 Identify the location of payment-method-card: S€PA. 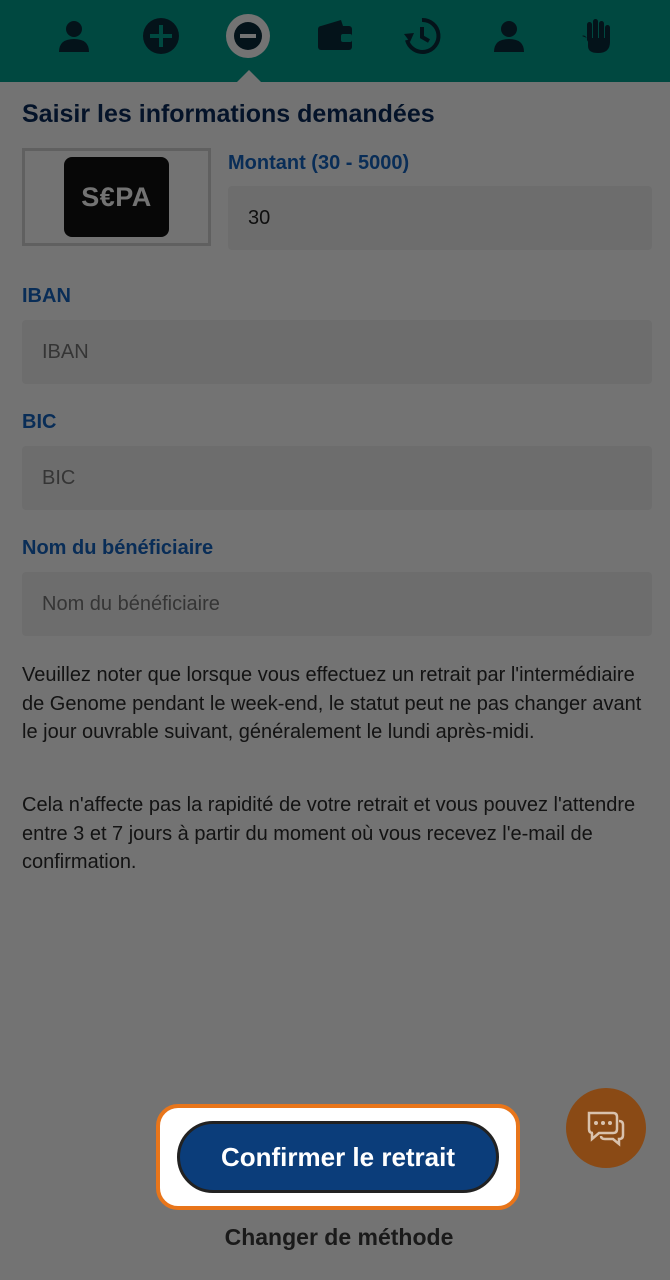
(116, 197).